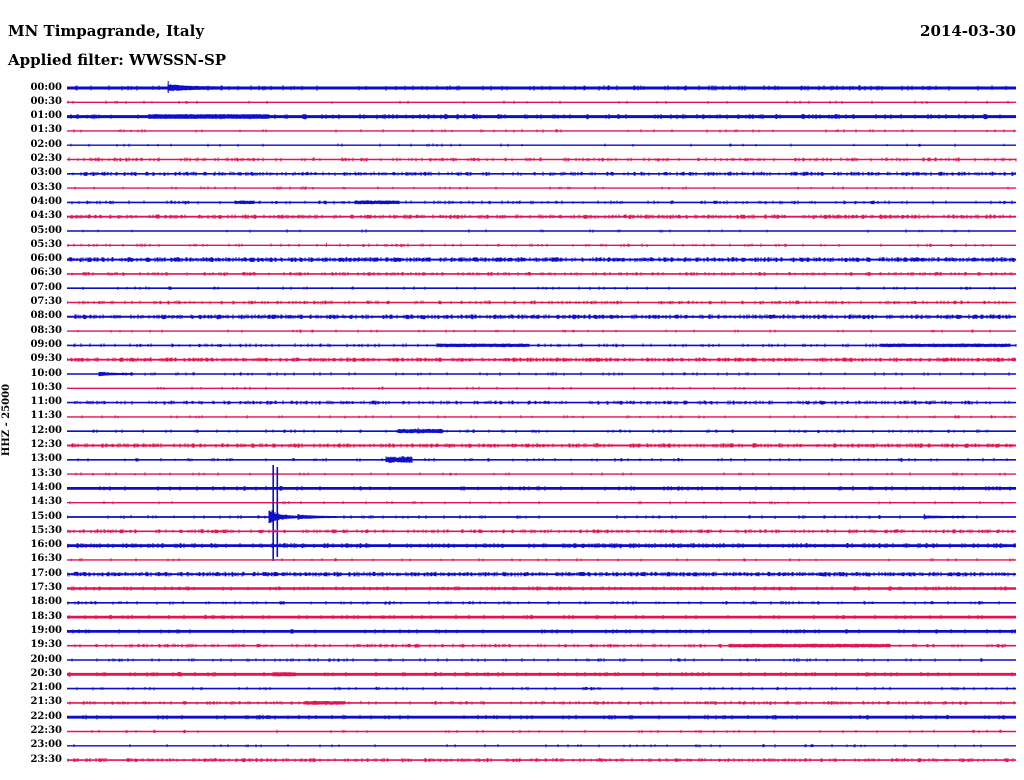  Describe the element at coordinates (46, 688) in the screenshot. I see `time-label-21:00: 21:00` at that location.